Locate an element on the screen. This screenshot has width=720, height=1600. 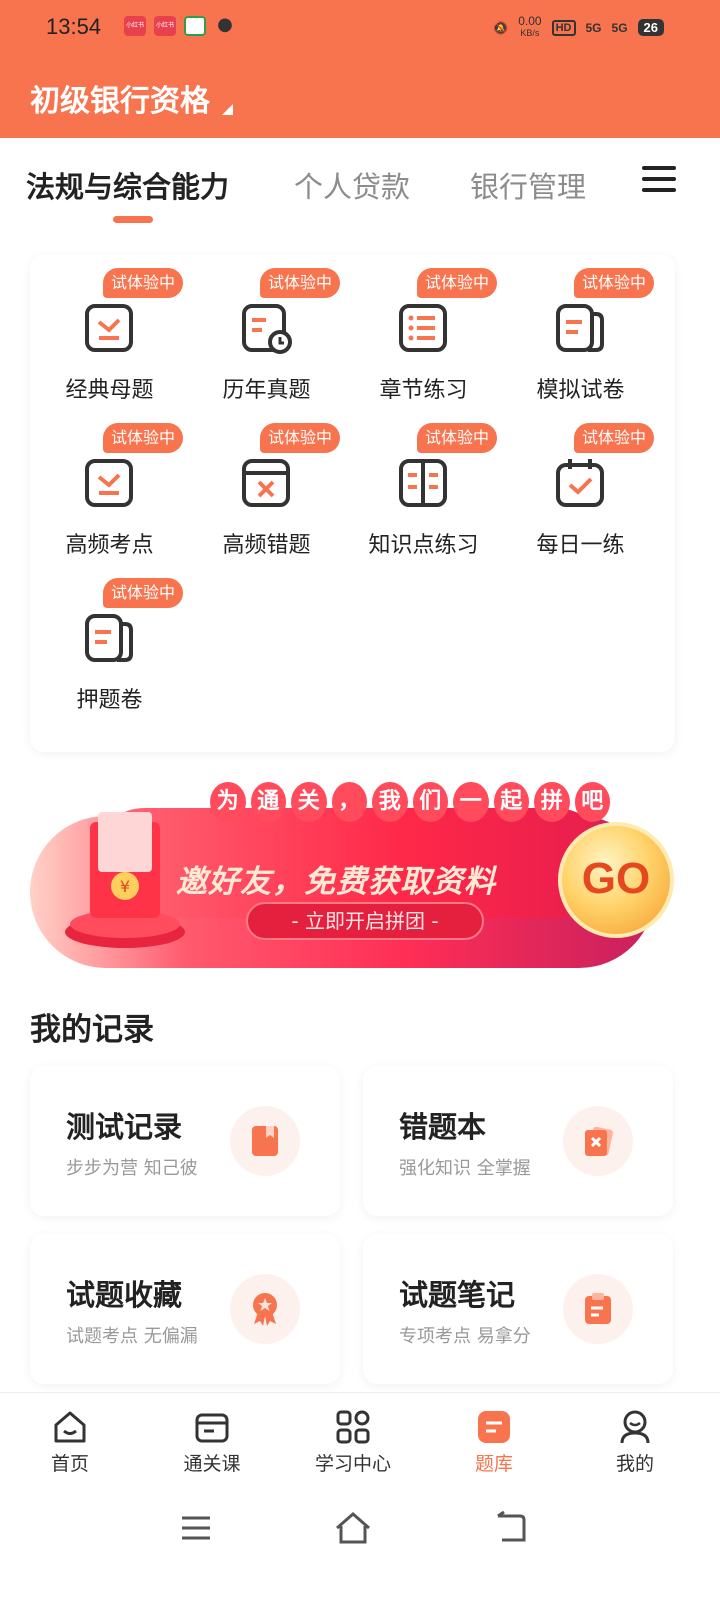
home-icon is located at coordinates (70, 1427).